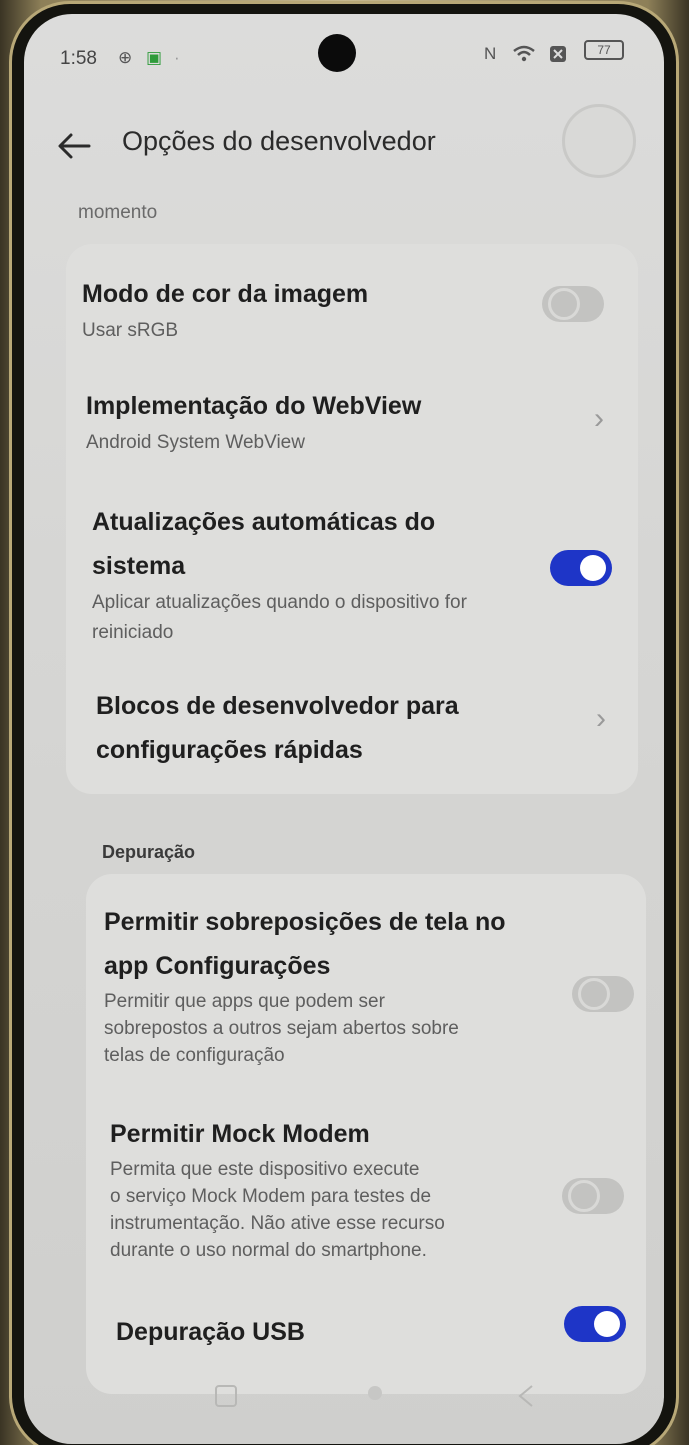 This screenshot has height=1445, width=689. Describe the element at coordinates (194, 1055) in the screenshot. I see `setting-subtitle-line: telas de configuração` at that location.